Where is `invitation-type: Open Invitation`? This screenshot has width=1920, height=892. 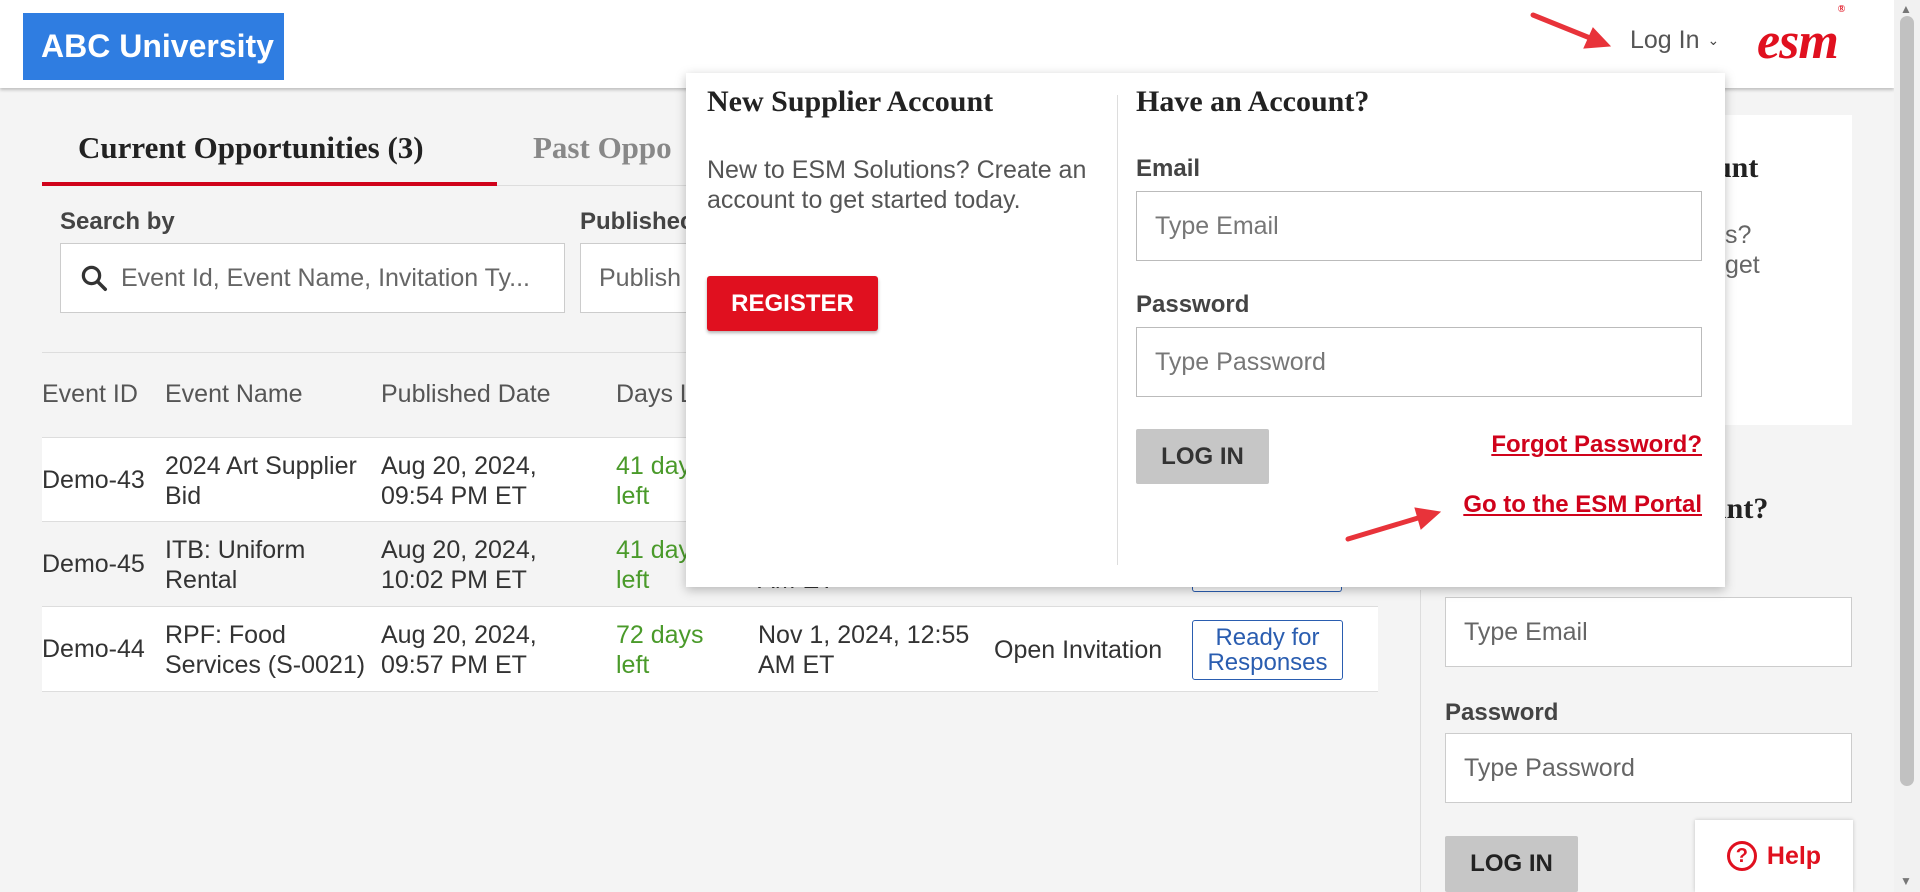
invitation-type: Open Invitation is located at coordinates (1078, 650).